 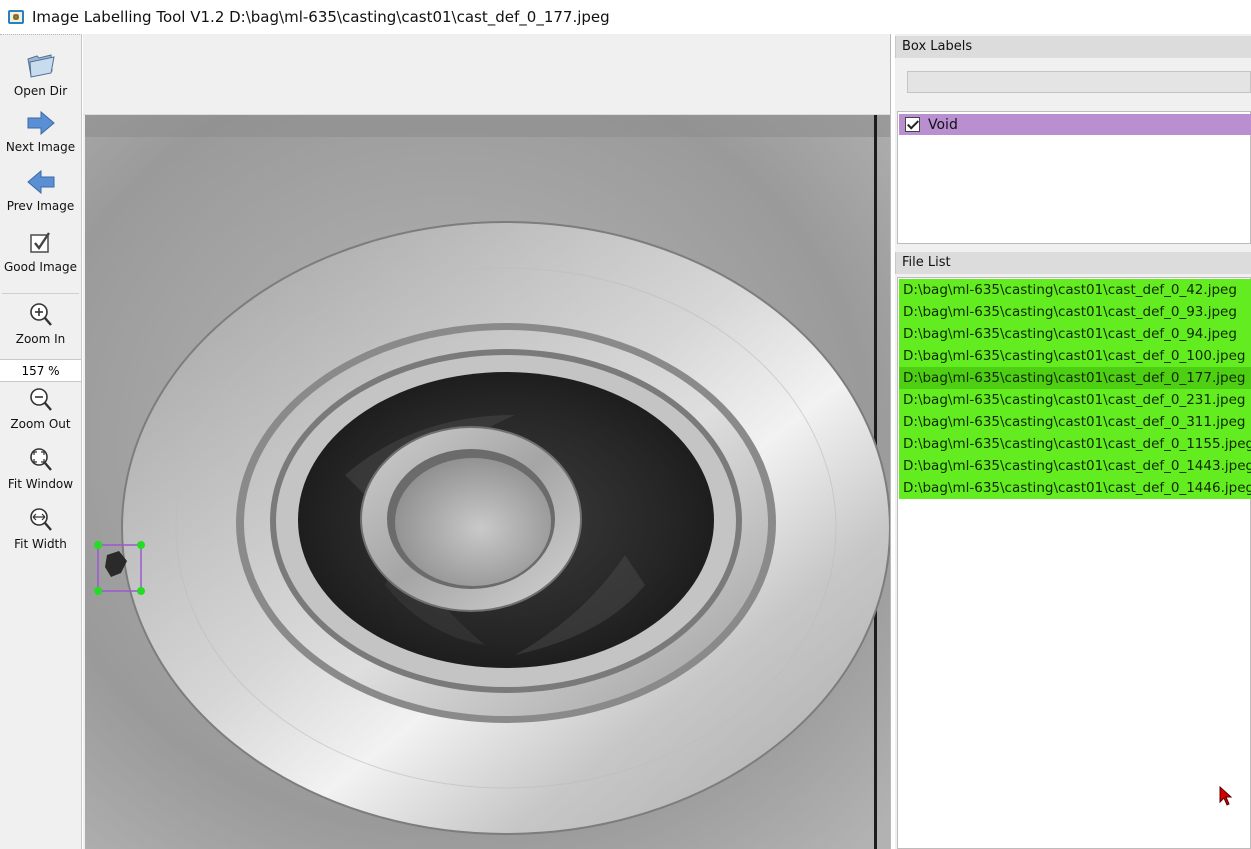 I want to click on box-handle-top-left, so click(x=98, y=545).